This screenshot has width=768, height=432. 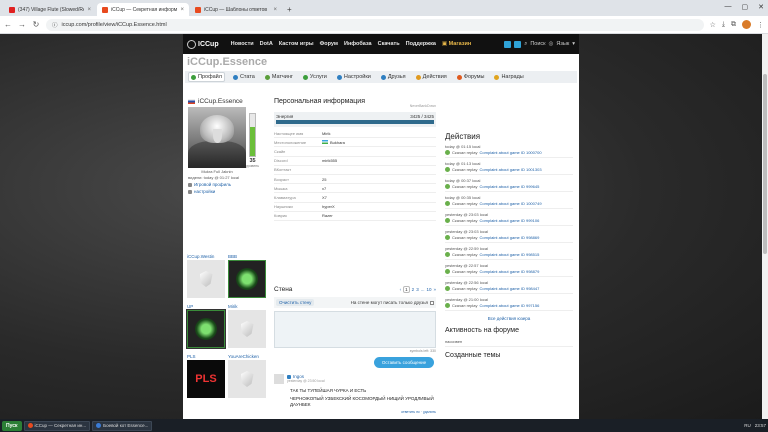 I want to click on replay-link: Complaint about game ID 998447, so click(x=510, y=288).